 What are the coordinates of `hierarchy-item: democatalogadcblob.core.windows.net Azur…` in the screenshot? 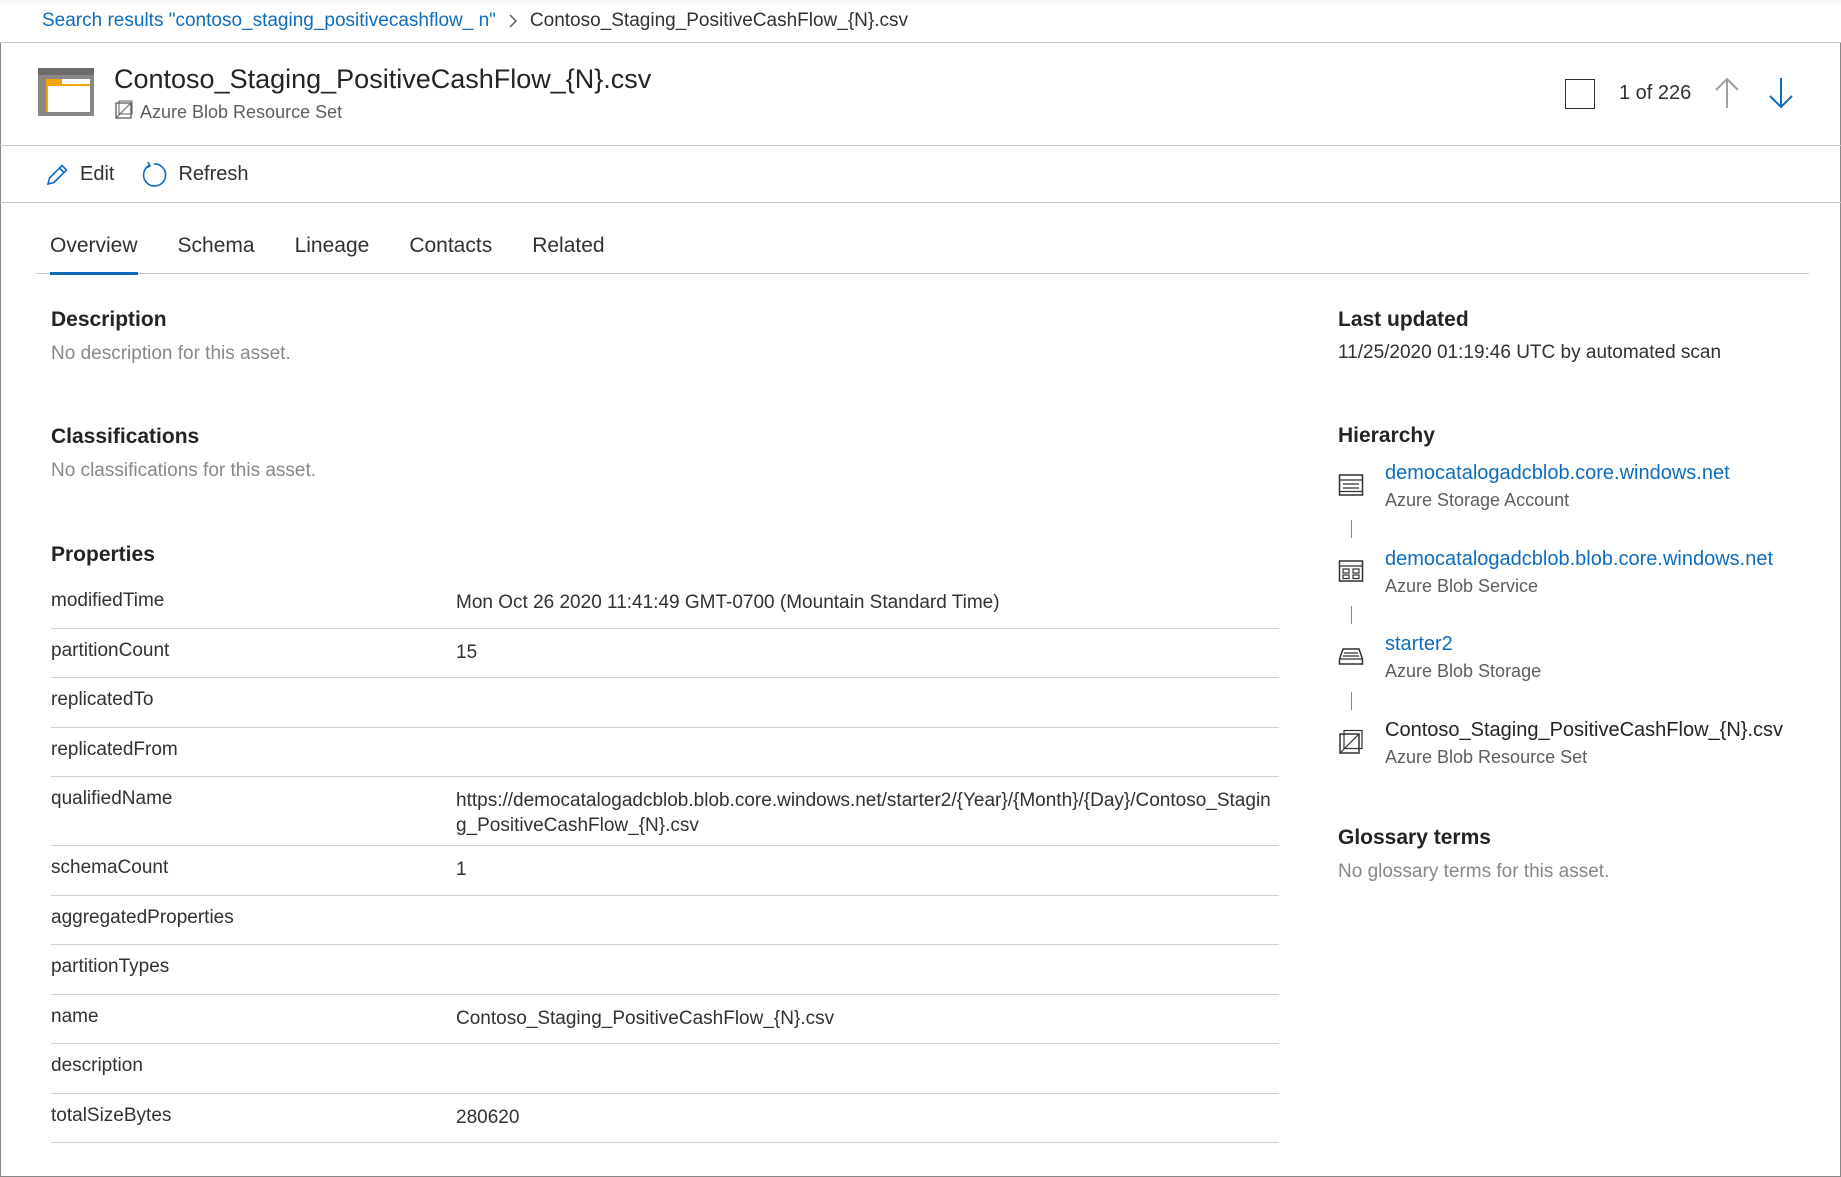 It's located at (1568, 492).